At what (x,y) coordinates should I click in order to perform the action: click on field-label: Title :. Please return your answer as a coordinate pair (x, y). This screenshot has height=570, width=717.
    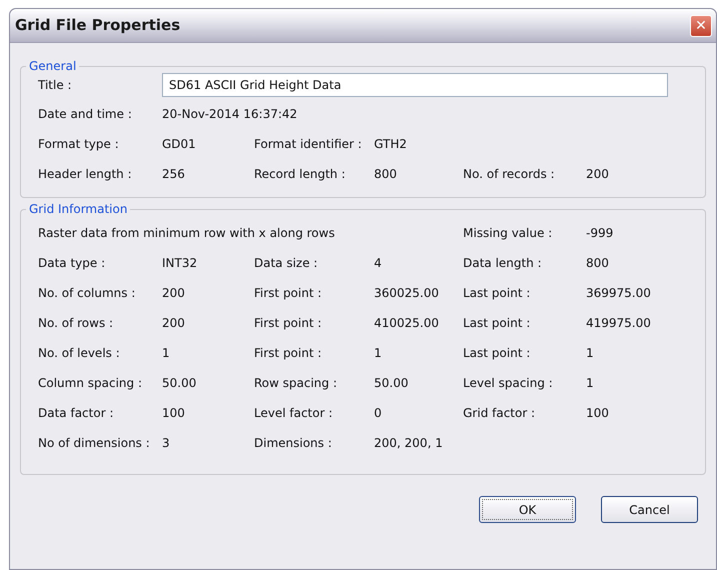
    Looking at the image, I should click on (55, 85).